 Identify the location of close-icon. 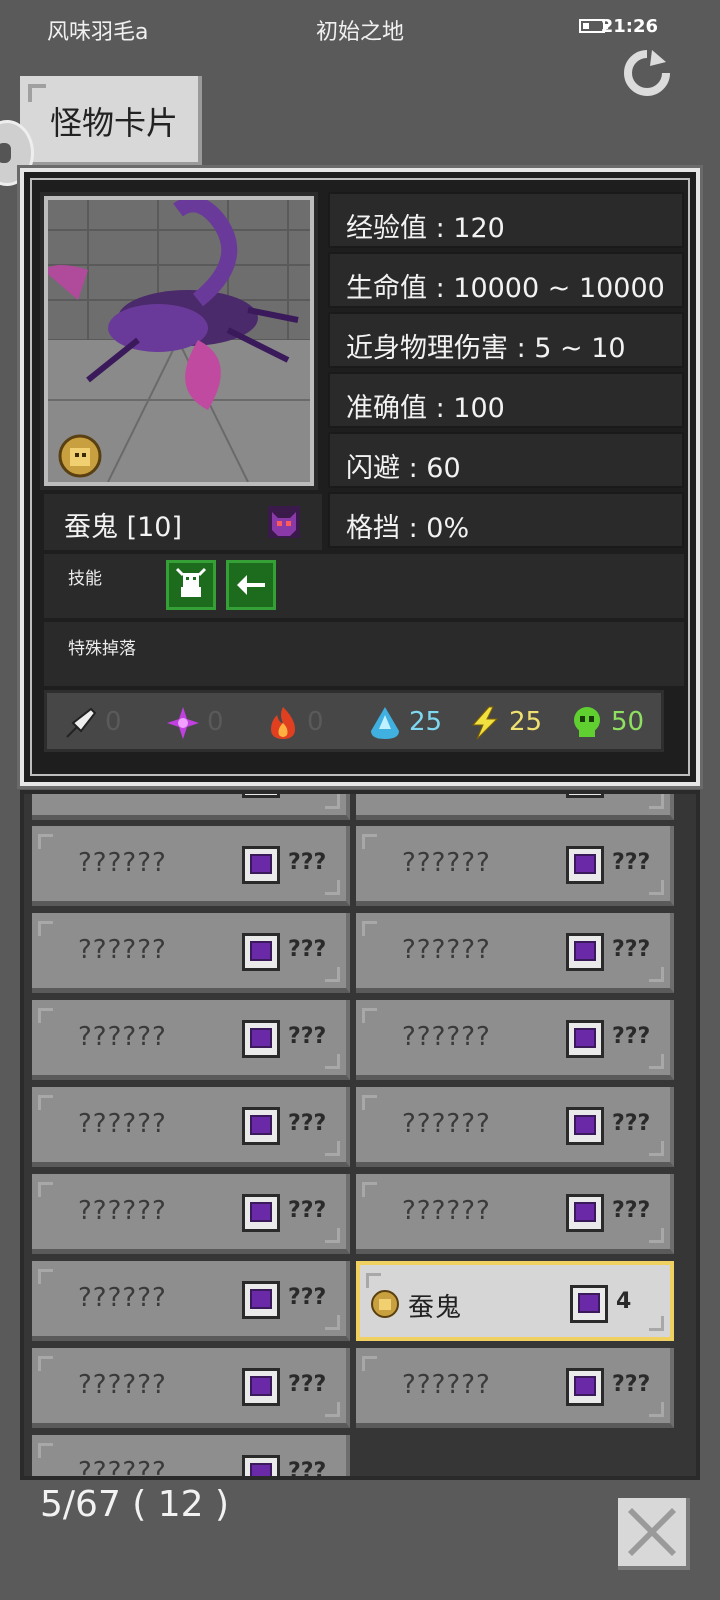
(652, 1532).